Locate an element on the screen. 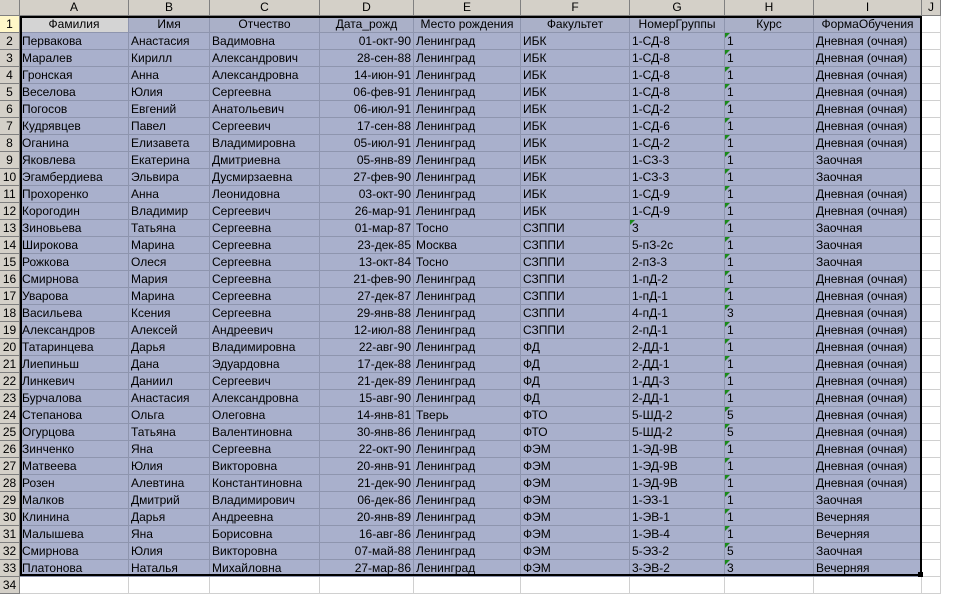 The image size is (961, 596). cell-g: 1-СД-9 is located at coordinates (677, 194).